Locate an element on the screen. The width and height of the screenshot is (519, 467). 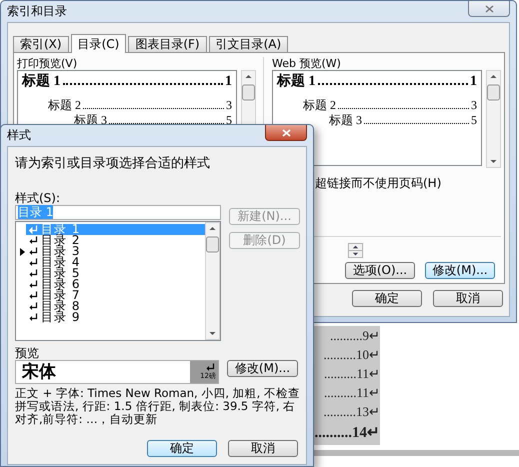
list-item: 目录 2 is located at coordinates (53, 240).